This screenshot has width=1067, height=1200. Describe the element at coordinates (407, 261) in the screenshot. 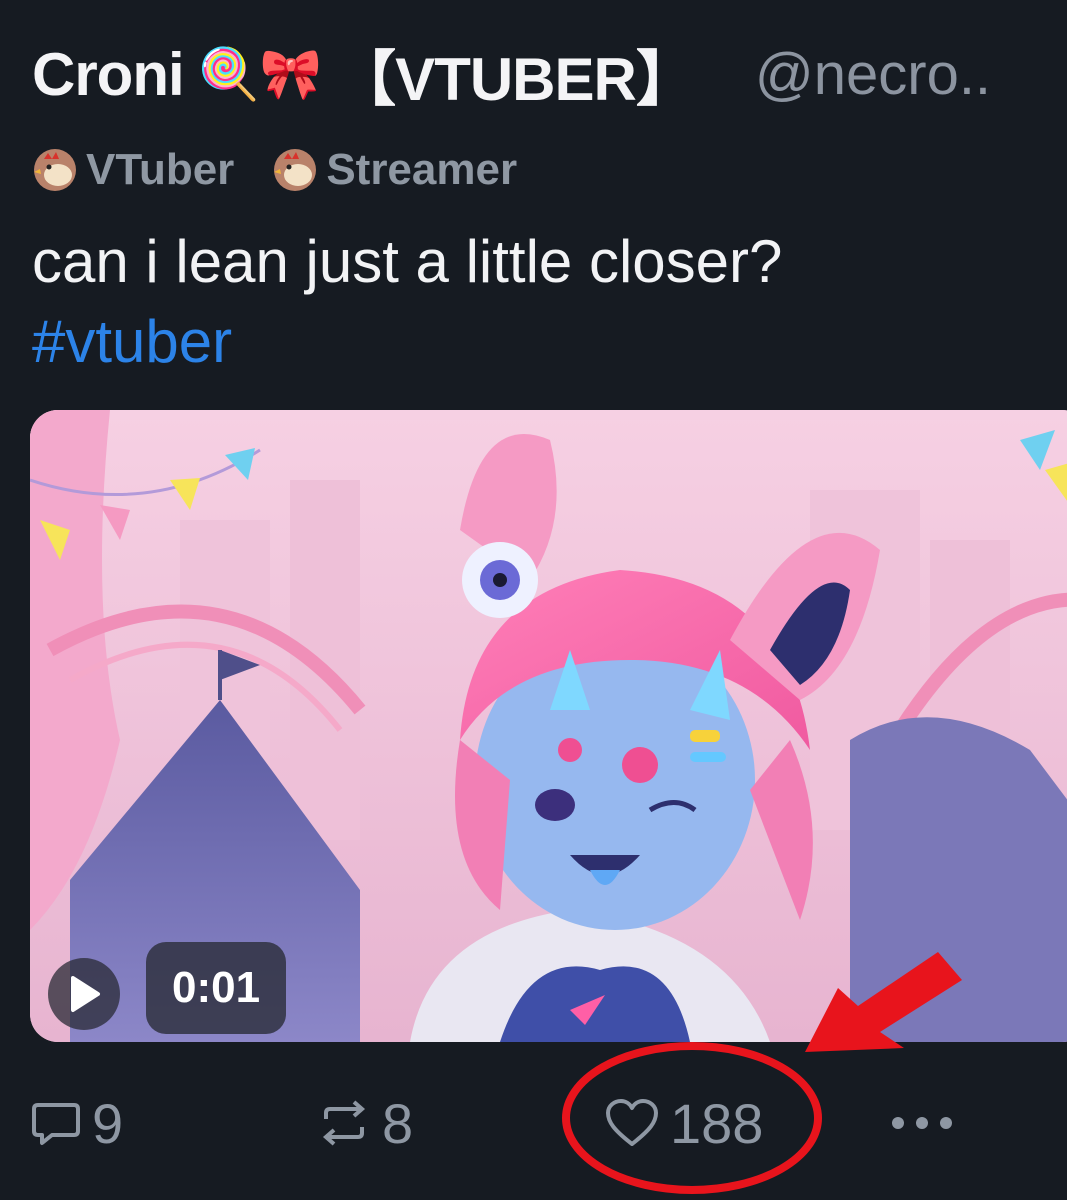

I see `post-body: can i lean just a little closer?` at that location.